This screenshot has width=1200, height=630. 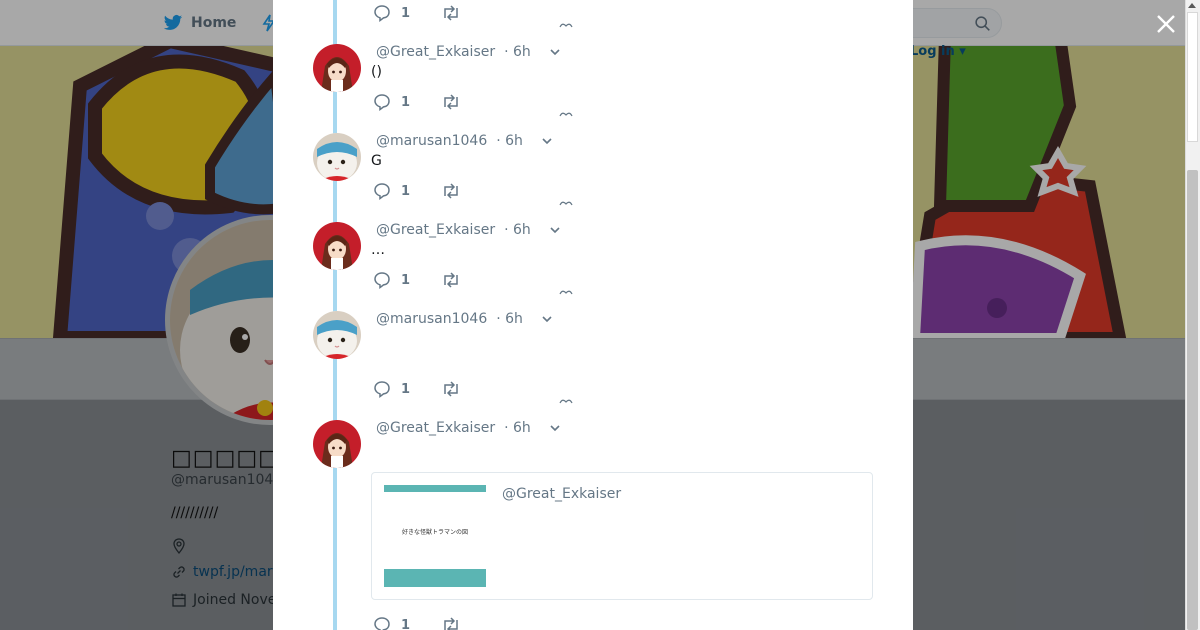 I want to click on quoted-handle: @Great_Exkaiser, so click(x=561, y=494).